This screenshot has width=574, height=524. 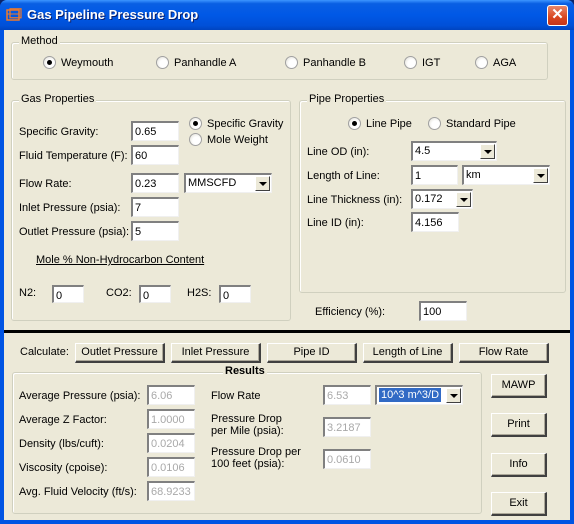 What do you see at coordinates (338, 152) in the screenshot?
I see `line-od-label: Line OD (in):` at bounding box center [338, 152].